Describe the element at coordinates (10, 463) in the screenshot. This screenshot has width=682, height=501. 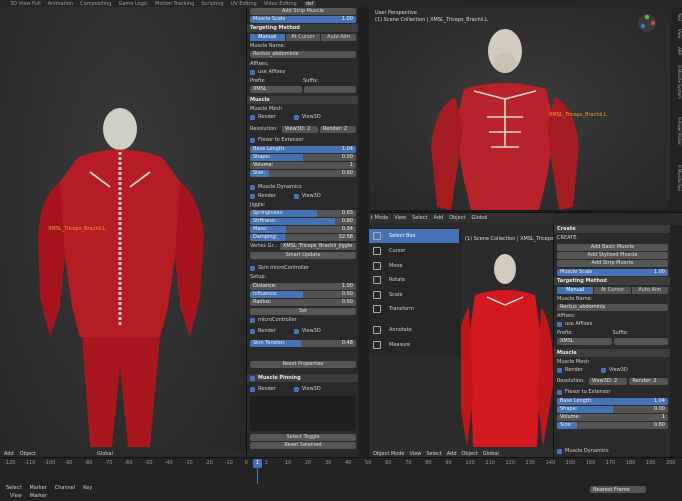
I see `timeline-tick: -120` at that location.